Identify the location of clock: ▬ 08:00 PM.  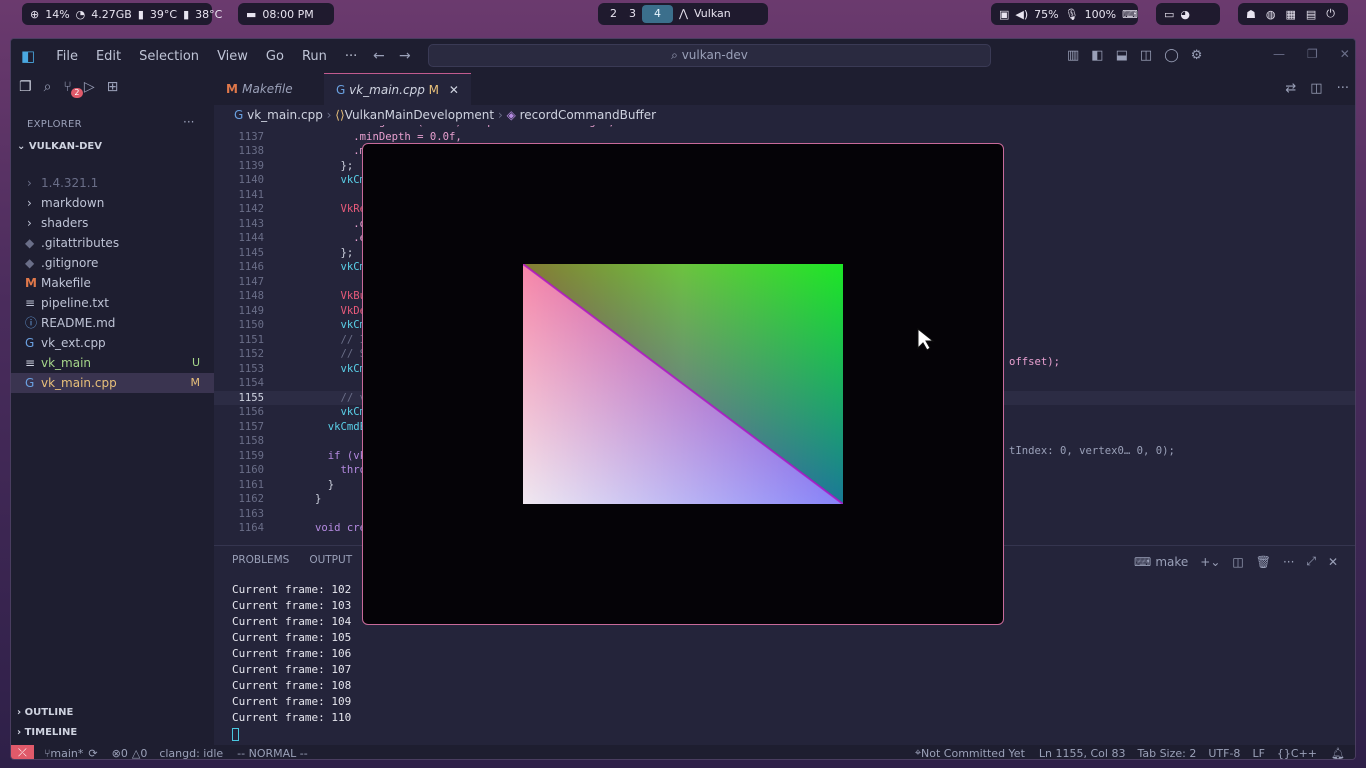
(286, 14).